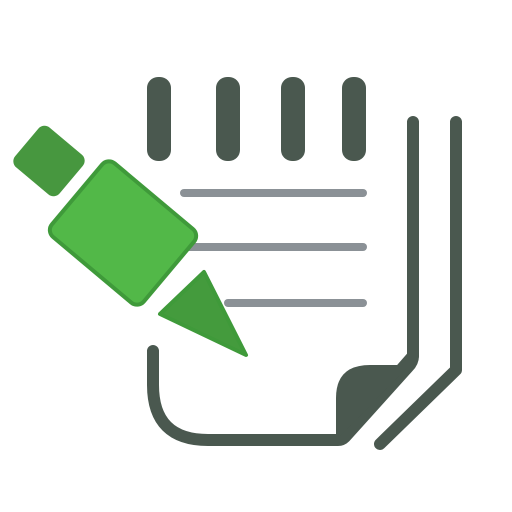 This screenshot has height=512, width=512. What do you see at coordinates (49, 161) in the screenshot?
I see `pencil-eraser-icon` at bounding box center [49, 161].